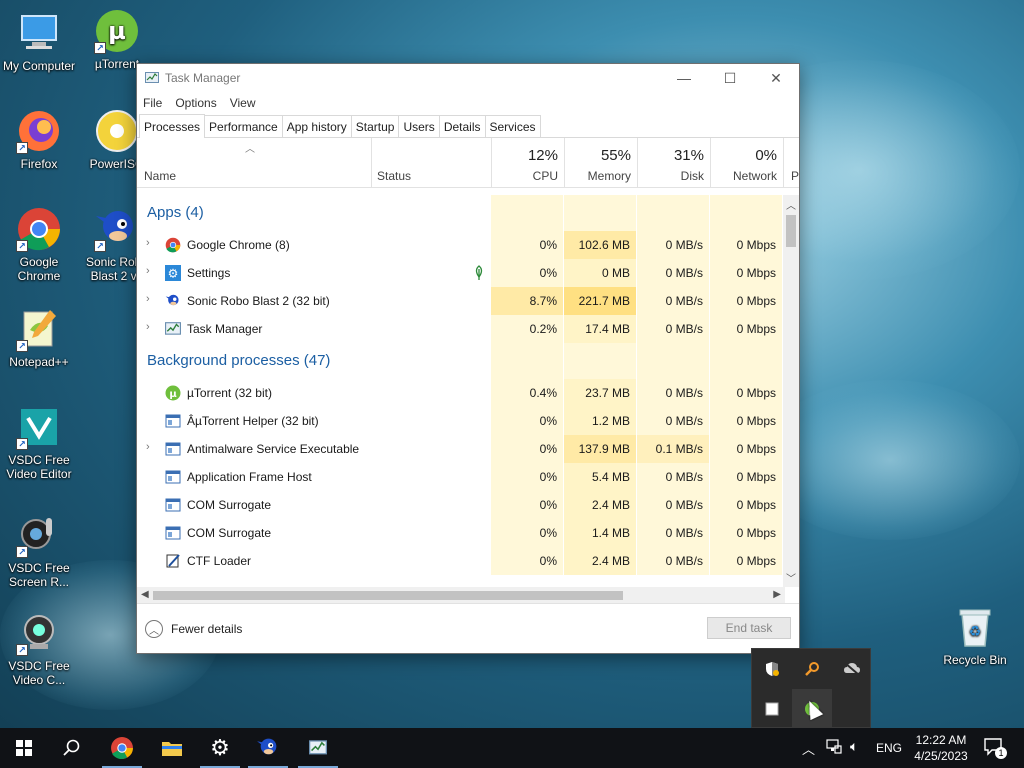 Image resolution: width=1024 pixels, height=768 pixels. What do you see at coordinates (461, 329) in the screenshot?
I see `process-row: › Task Manager 0.2% 17.4 MB 0 MB/s 0 Mbps` at bounding box center [461, 329].